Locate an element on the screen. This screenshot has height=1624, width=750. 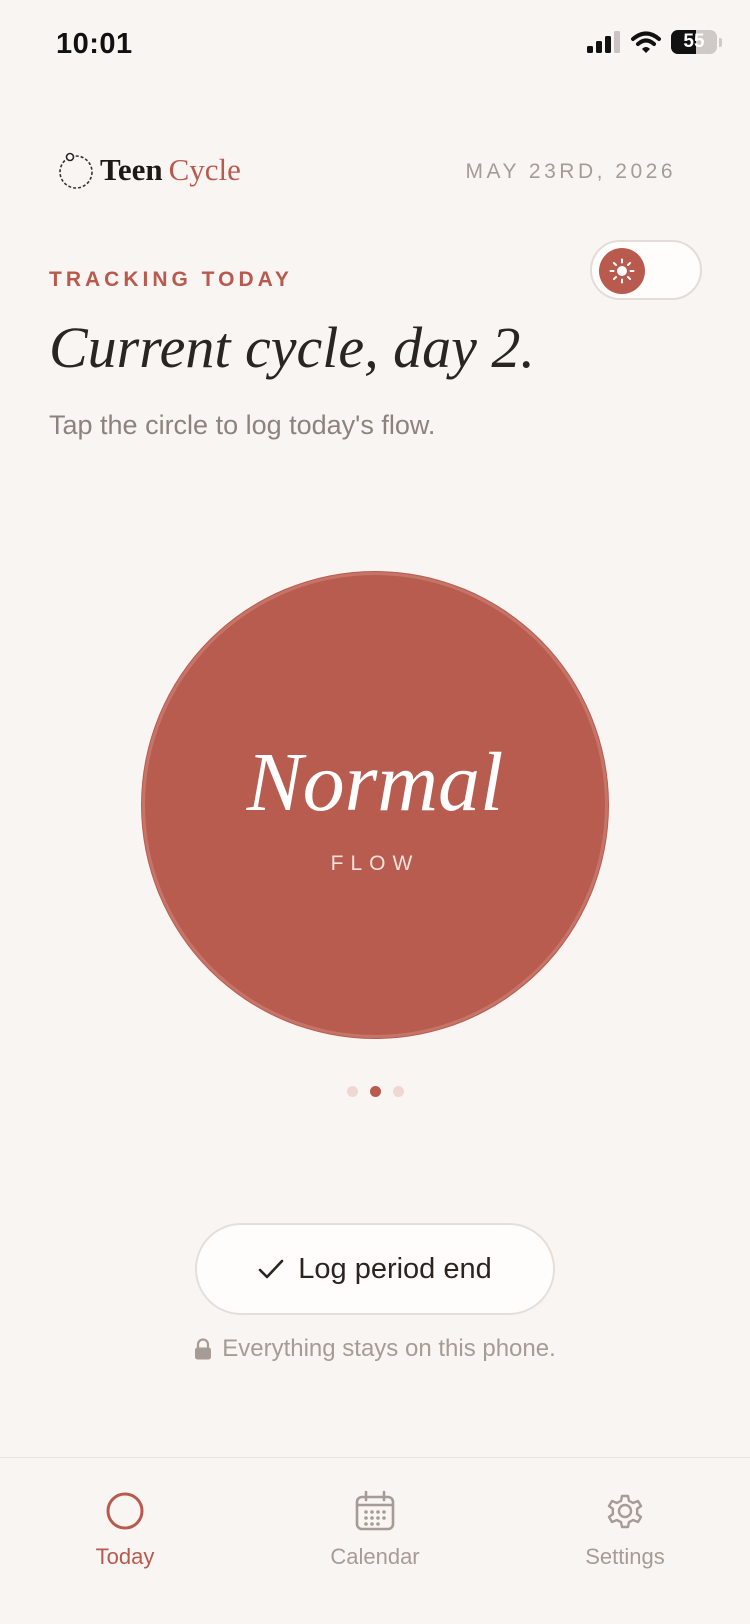
tab-today: Today is located at coordinates (125, 1529).